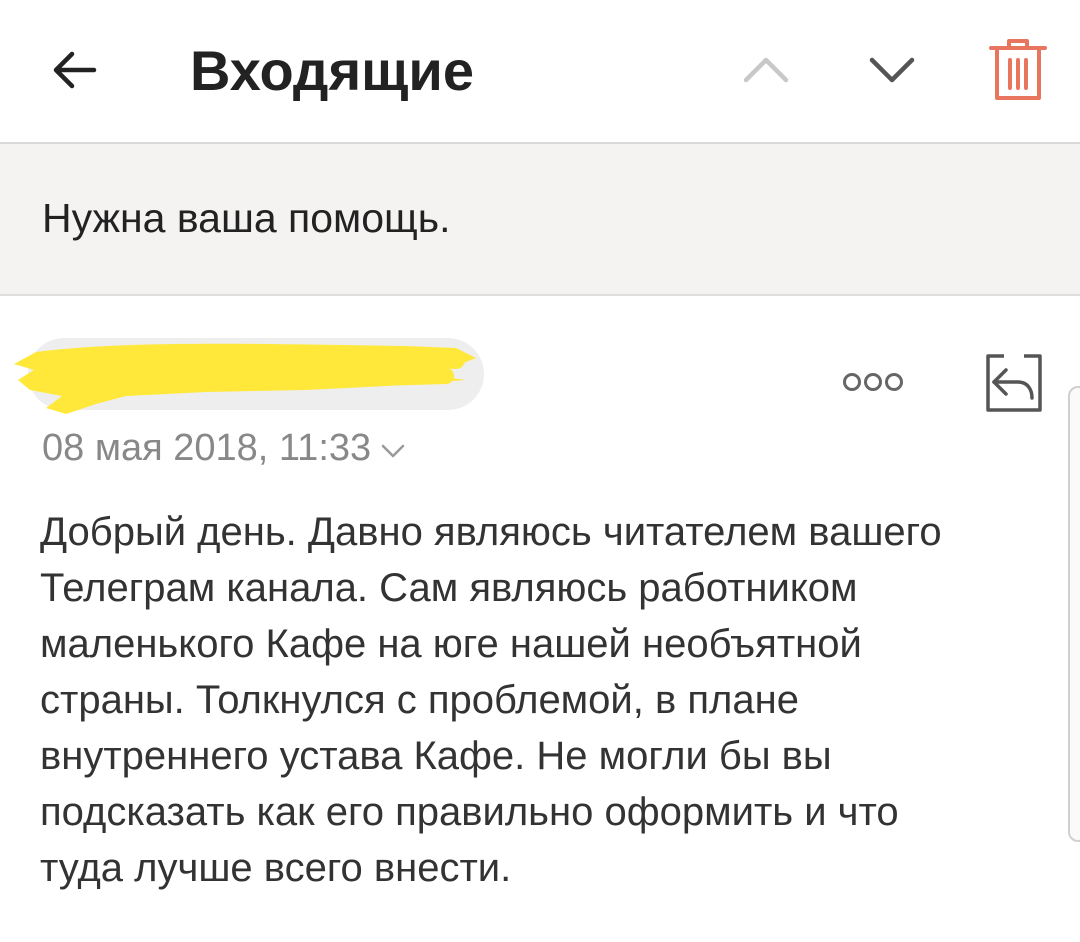 The height and width of the screenshot is (942, 1080). I want to click on delete-button, so click(1018, 70).